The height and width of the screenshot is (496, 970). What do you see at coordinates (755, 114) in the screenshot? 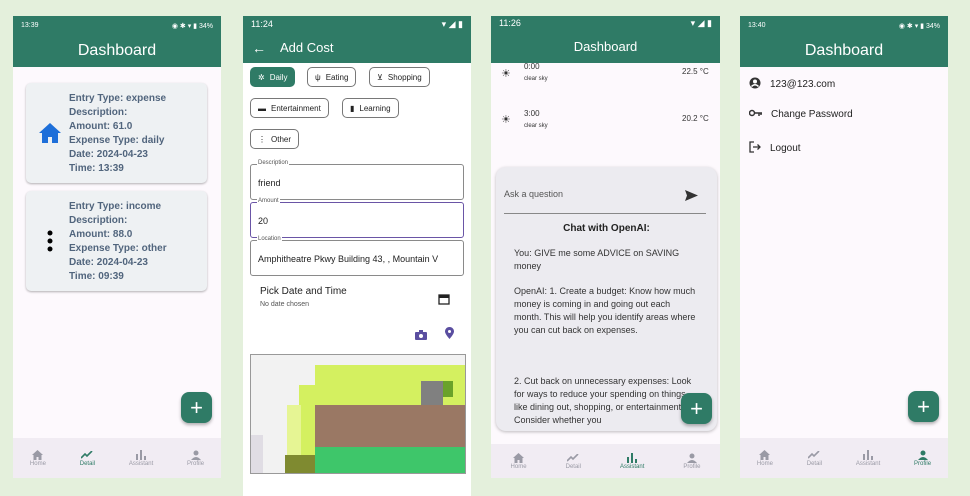
I see `key-icon` at bounding box center [755, 114].